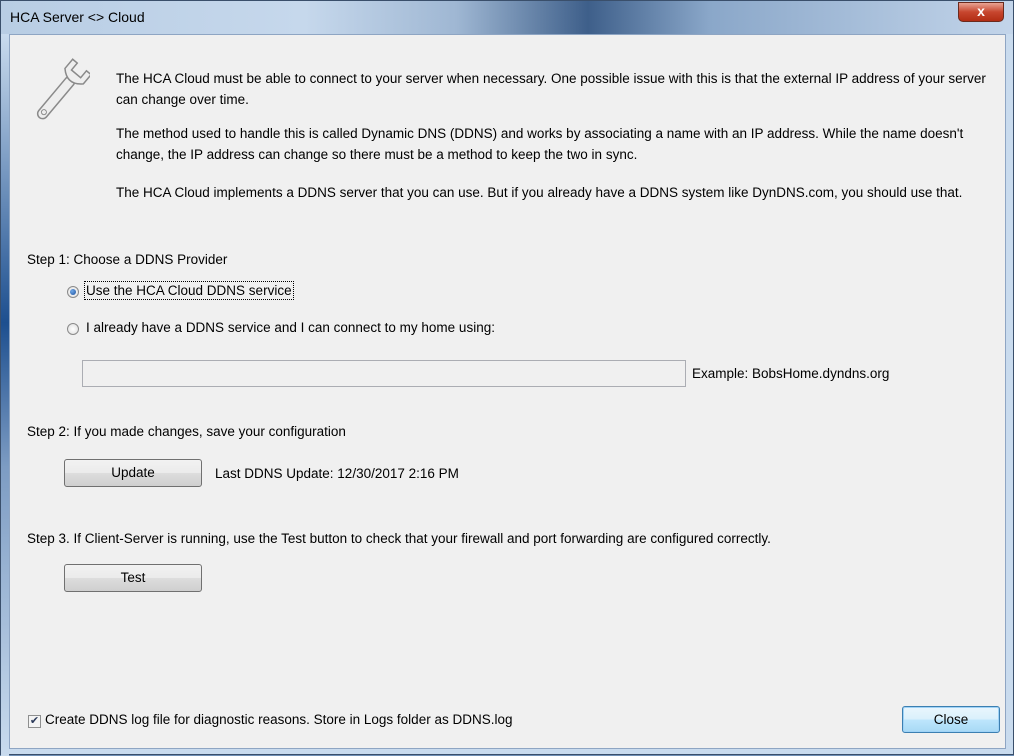 The image size is (1014, 756). I want to click on radio-own-ddns, so click(73, 329).